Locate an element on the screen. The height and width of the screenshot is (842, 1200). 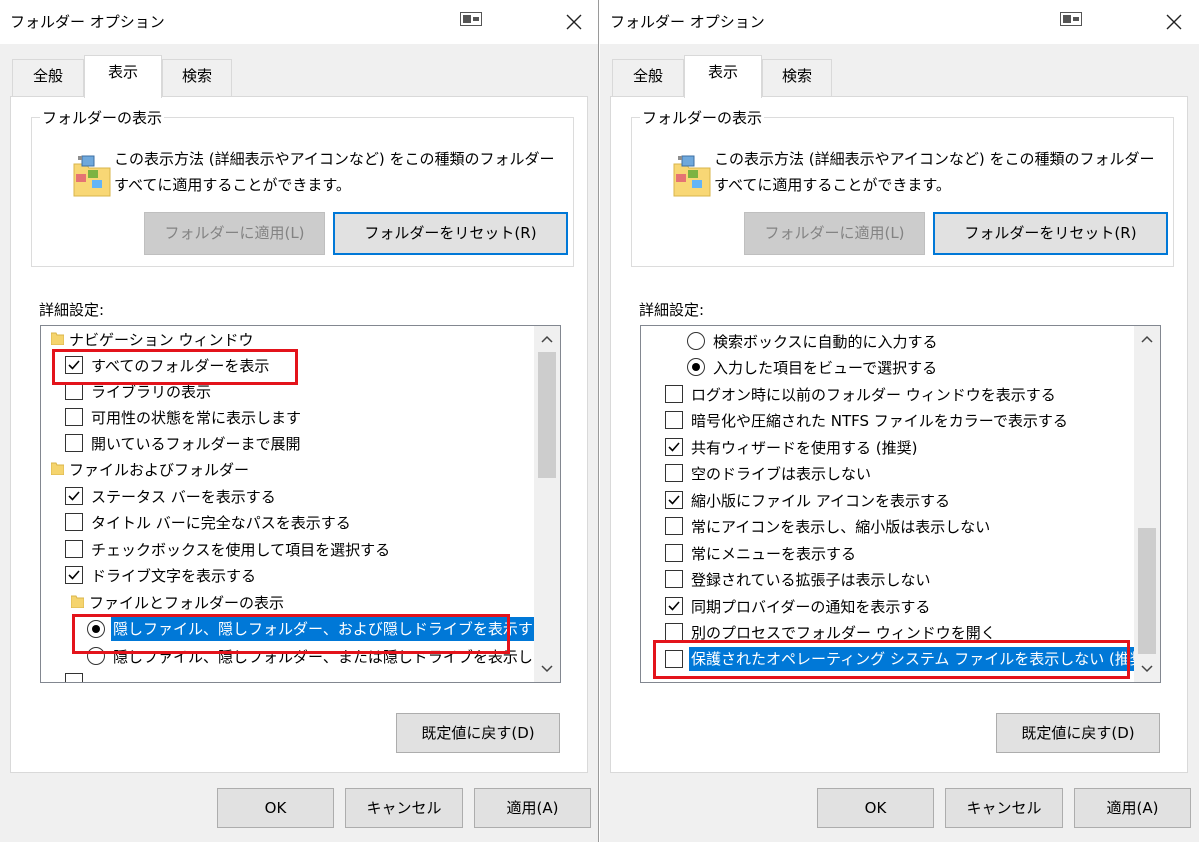
list-item-label: 暗号化や圧縮された NTFS ファイルをカラーで表示する is located at coordinates (879, 421).